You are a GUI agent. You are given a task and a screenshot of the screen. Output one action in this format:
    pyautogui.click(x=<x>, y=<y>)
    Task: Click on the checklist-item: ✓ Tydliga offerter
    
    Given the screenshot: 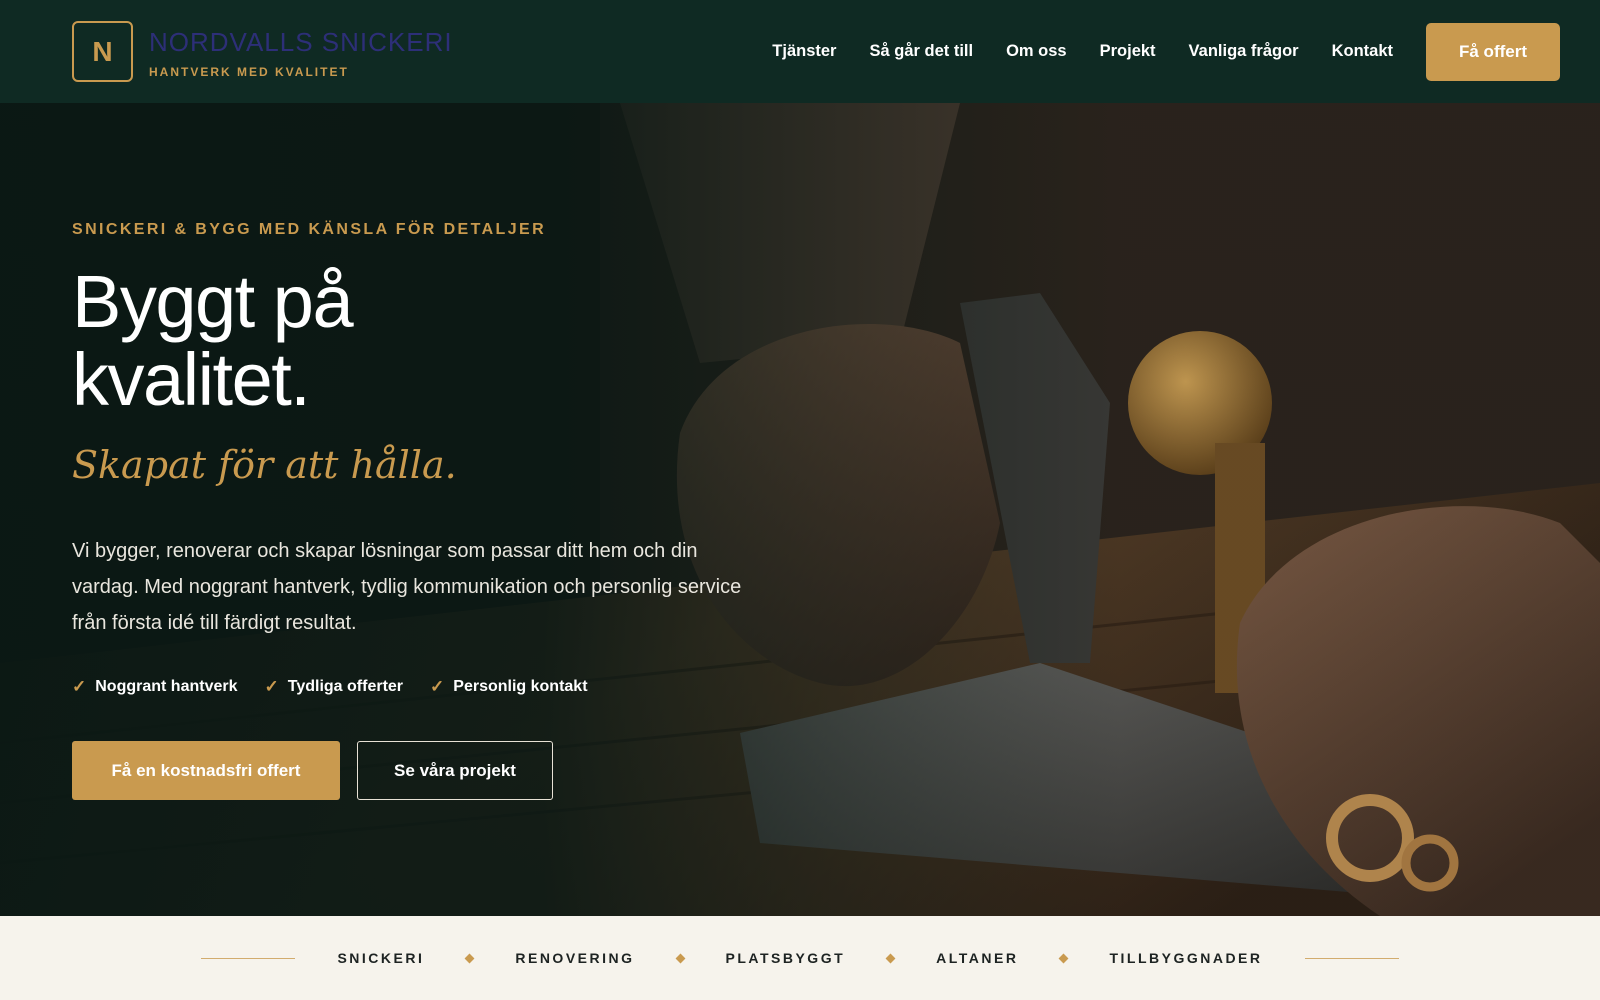 What is the action you would take?
    pyautogui.click(x=334, y=687)
    